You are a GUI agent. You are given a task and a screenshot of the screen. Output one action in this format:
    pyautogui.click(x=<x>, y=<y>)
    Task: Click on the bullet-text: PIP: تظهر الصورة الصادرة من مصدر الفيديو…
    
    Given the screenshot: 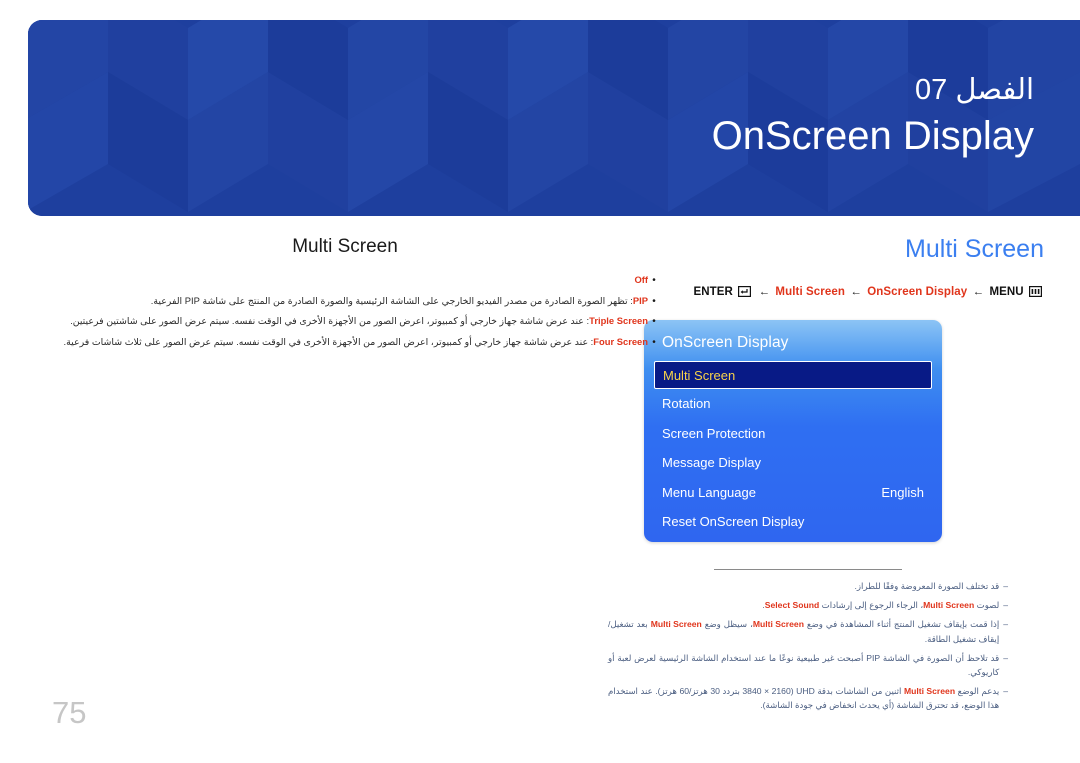 What is the action you would take?
    pyautogui.click(x=339, y=302)
    